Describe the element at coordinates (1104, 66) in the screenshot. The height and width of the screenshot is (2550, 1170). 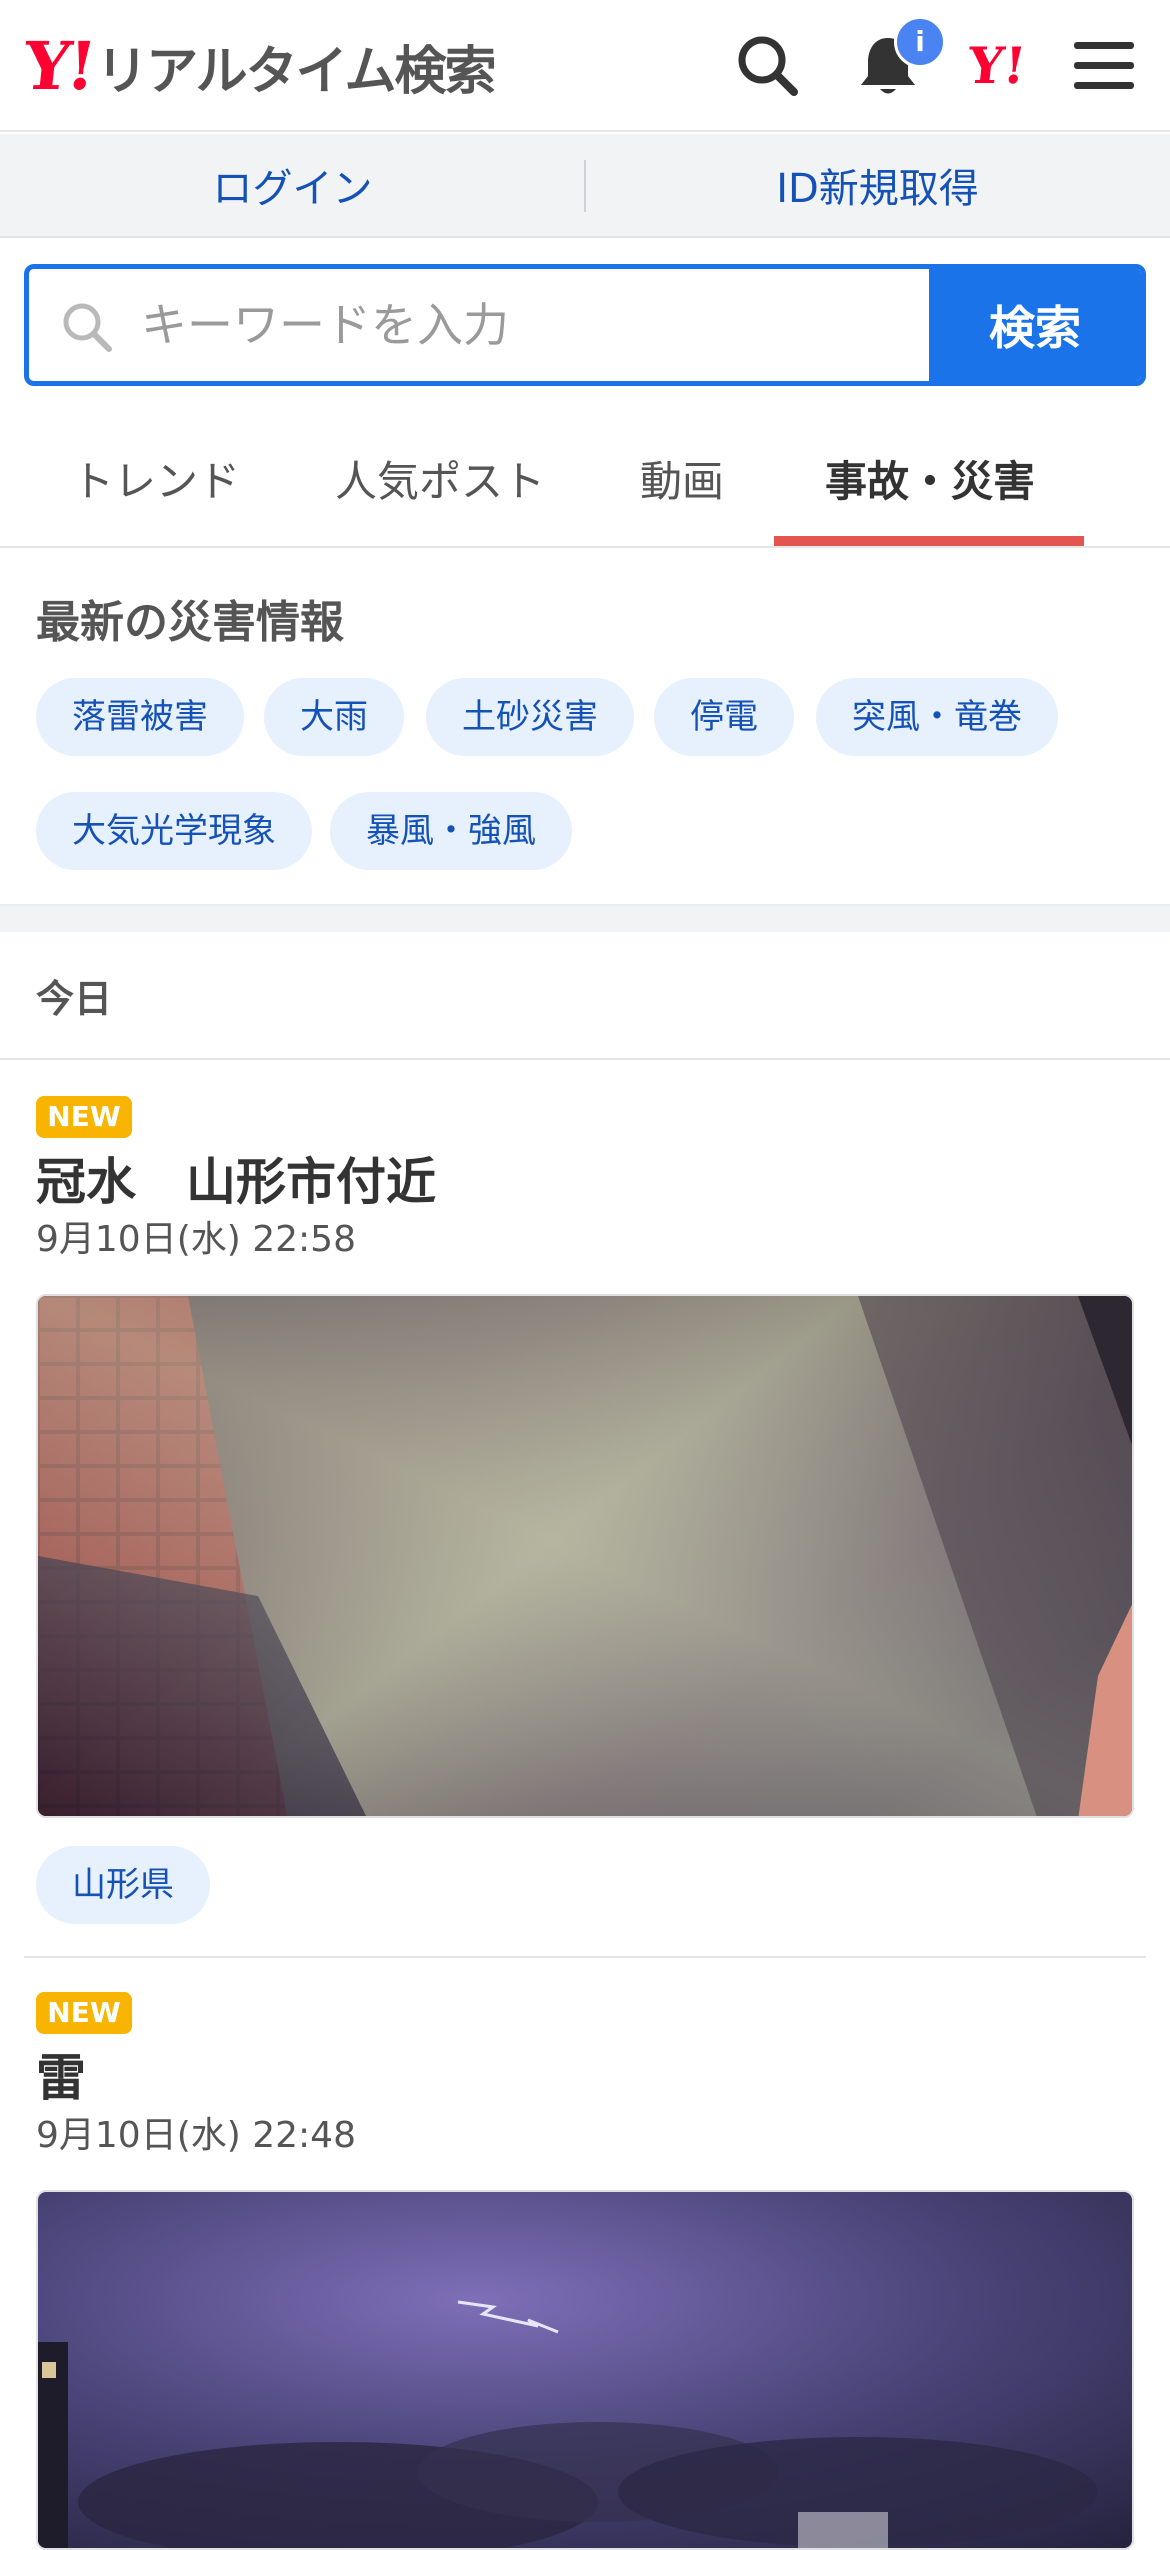
I see `hamburger-menu-icon` at that location.